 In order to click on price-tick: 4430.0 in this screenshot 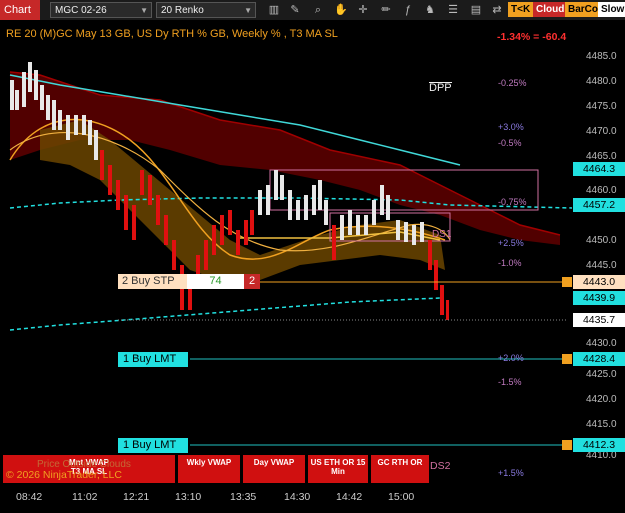, I will do `click(601, 343)`.